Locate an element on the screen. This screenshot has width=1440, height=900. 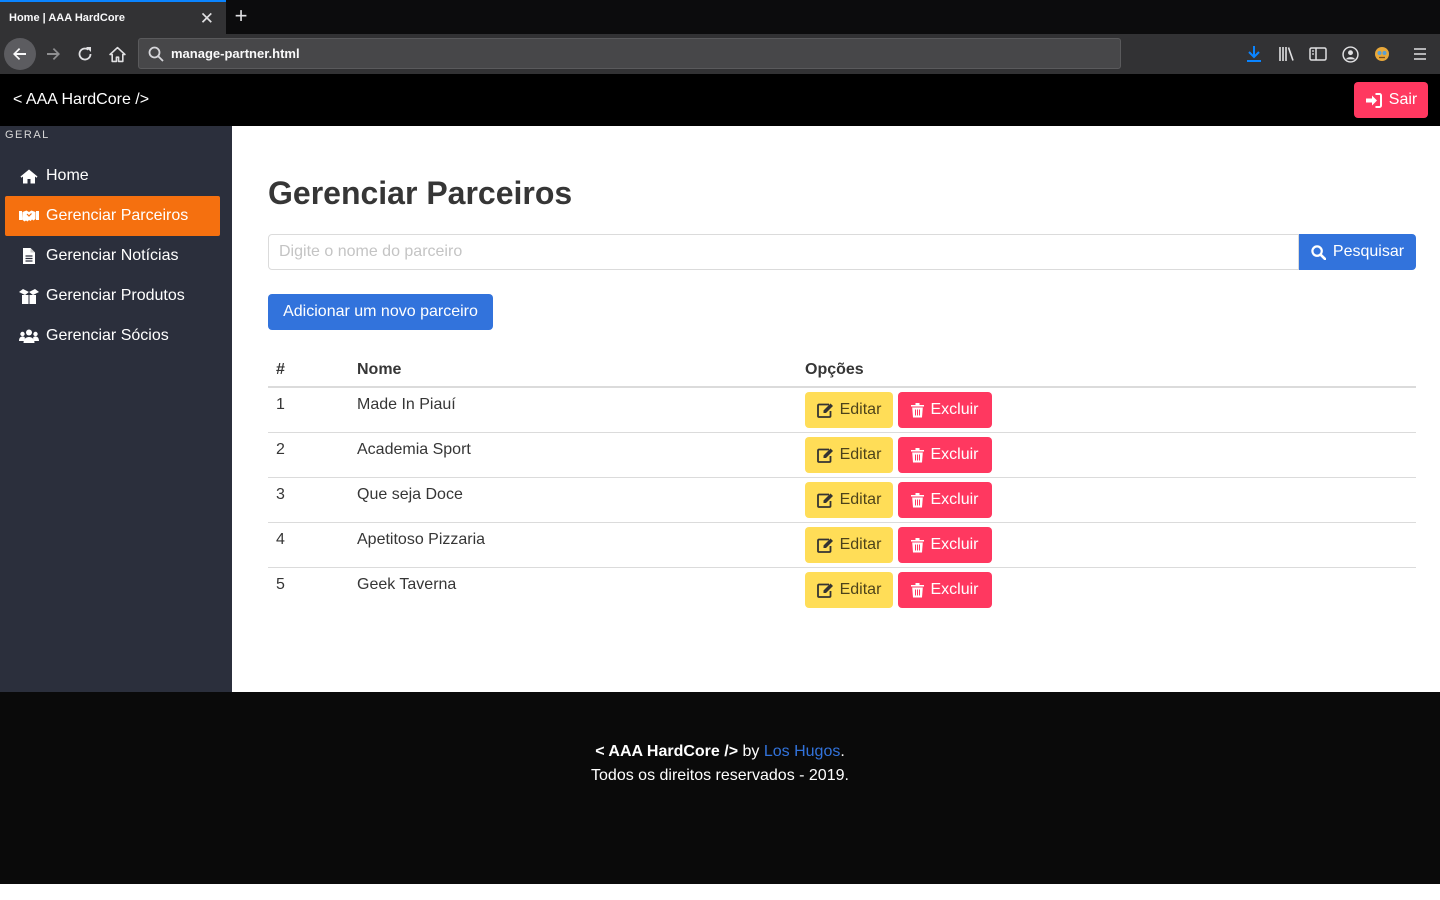
footer-brand: < AAA HardCore /> is located at coordinates (667, 751).